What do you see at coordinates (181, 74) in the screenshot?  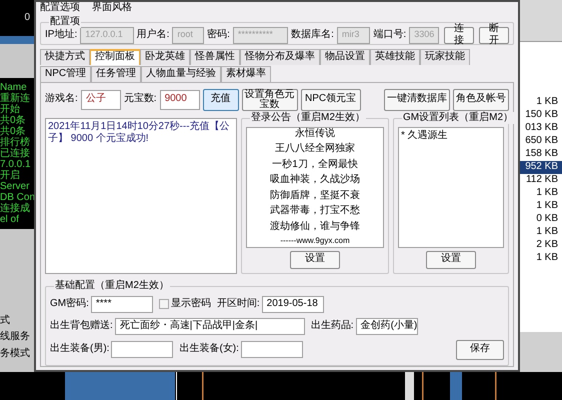 I see `tab: 人物血量与经验` at bounding box center [181, 74].